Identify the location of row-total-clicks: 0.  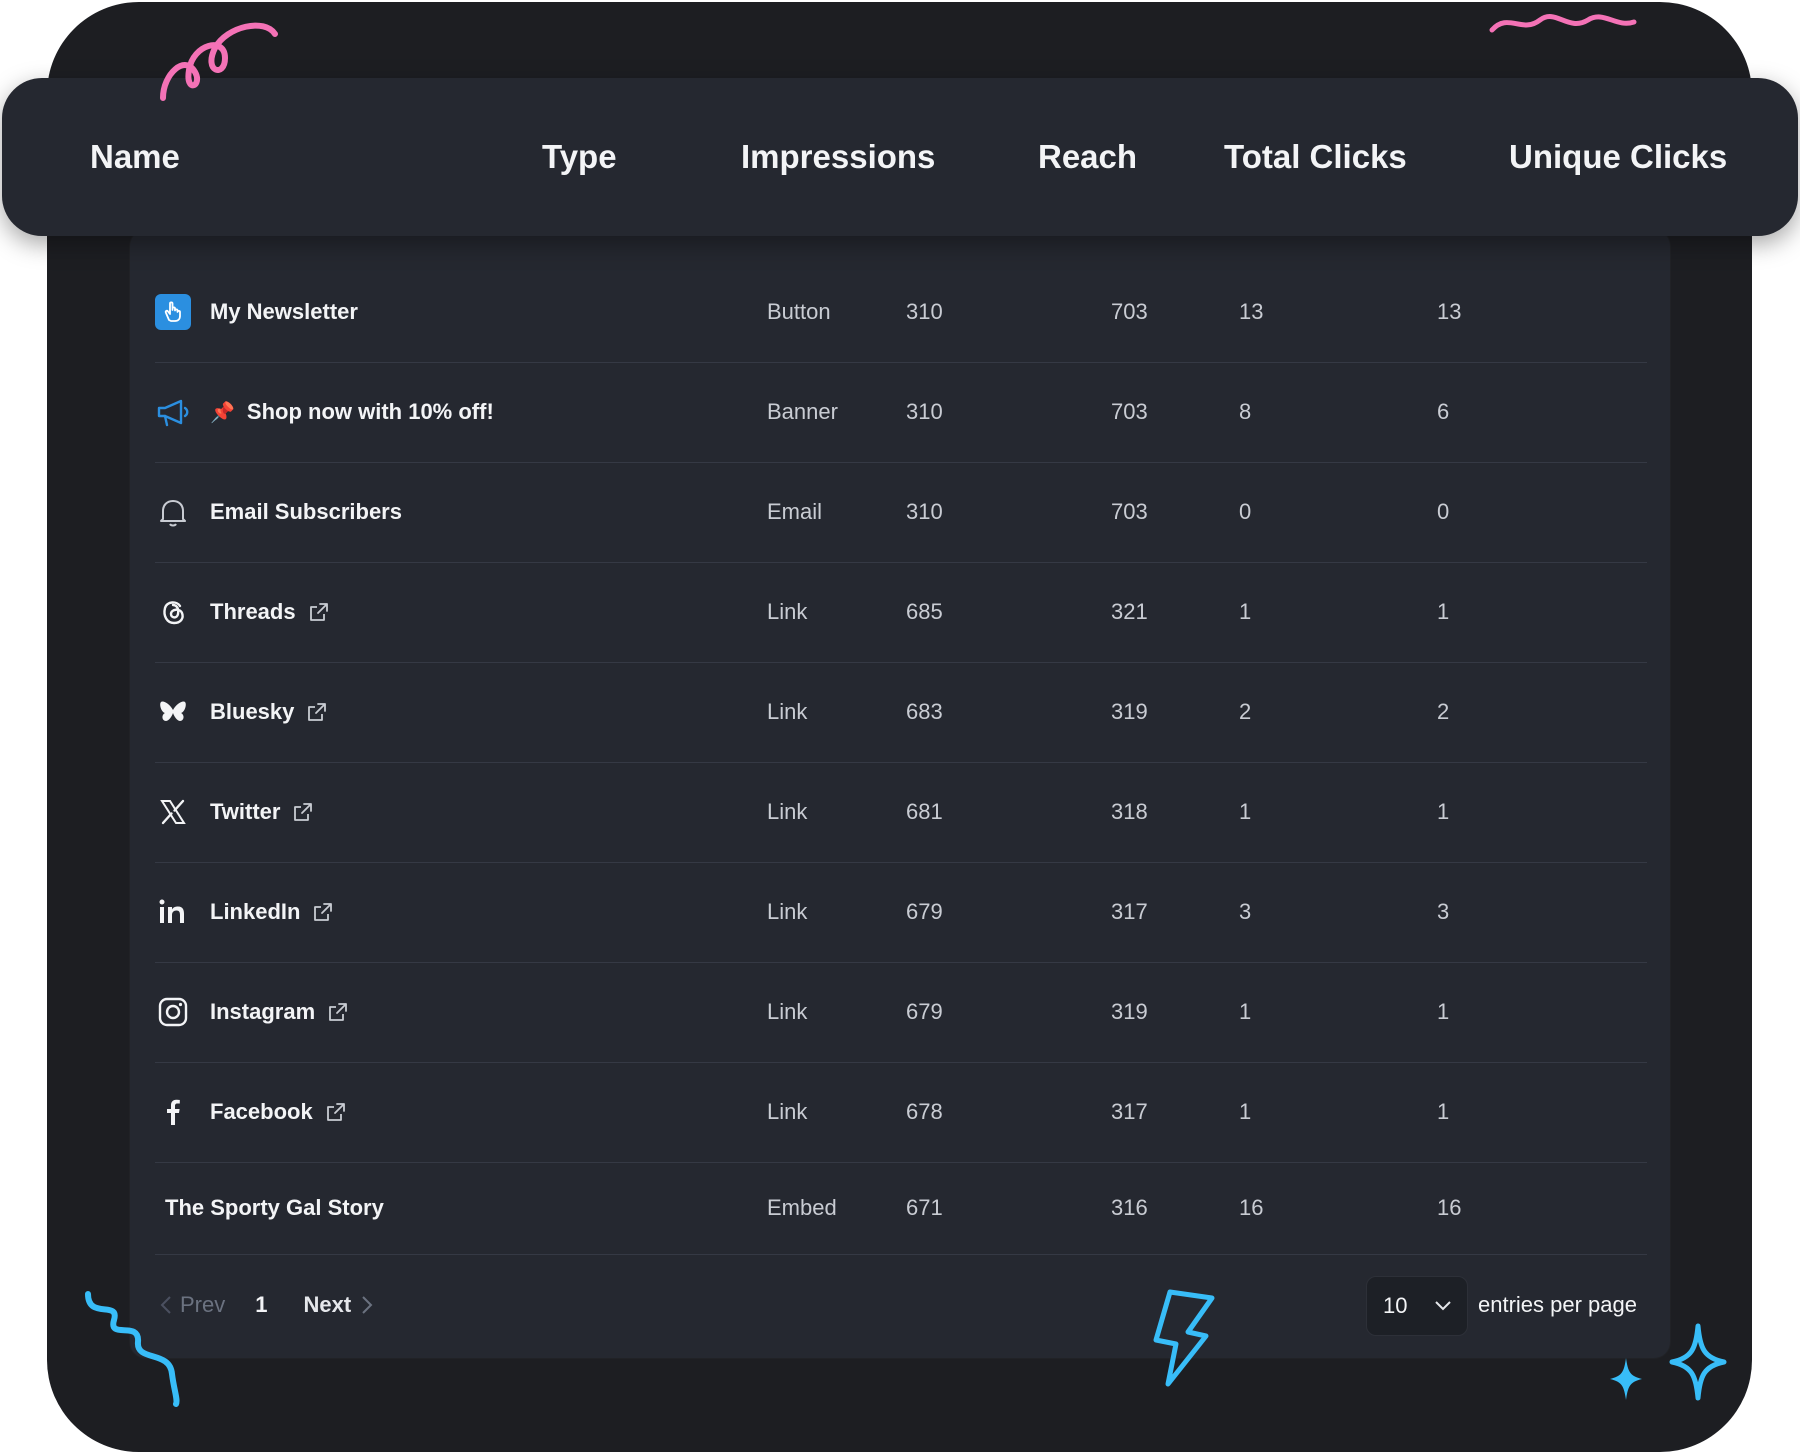
(1245, 511).